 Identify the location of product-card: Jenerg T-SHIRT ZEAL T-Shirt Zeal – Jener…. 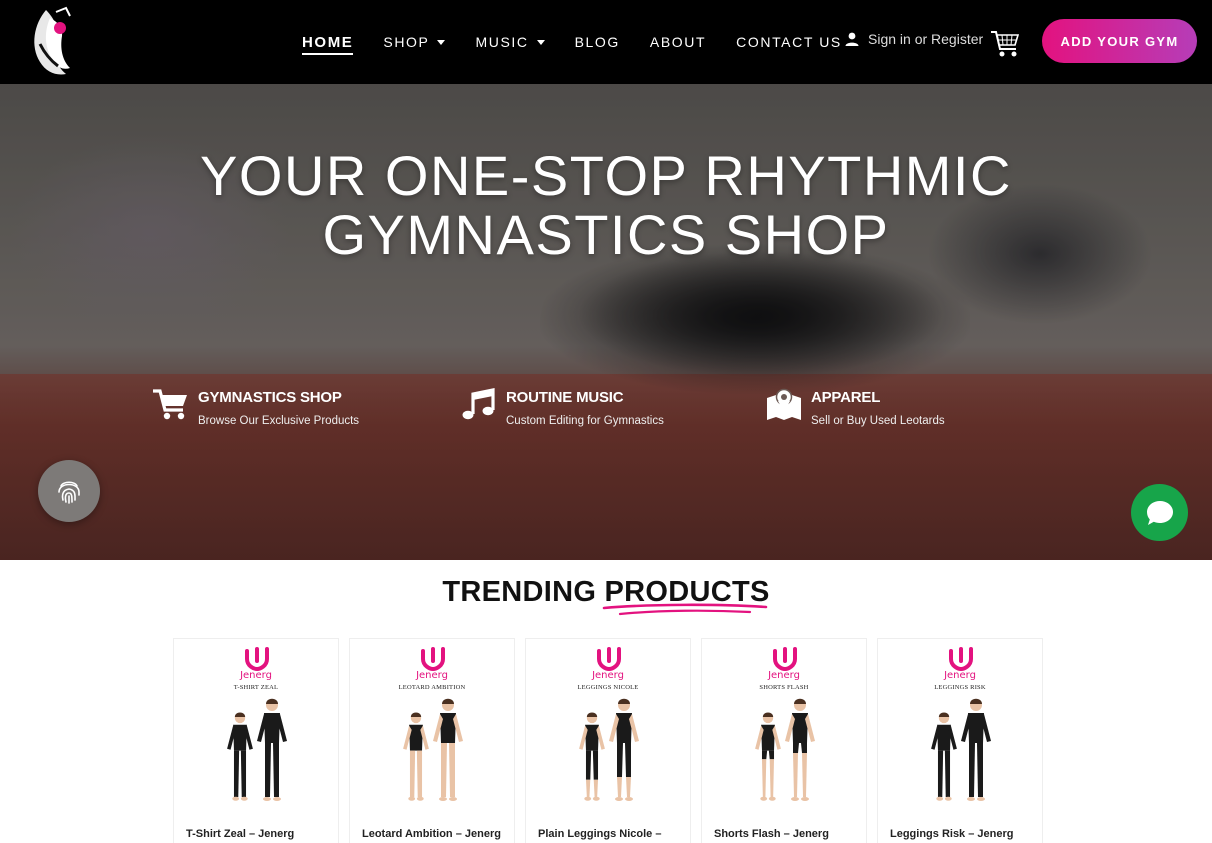
(256, 740).